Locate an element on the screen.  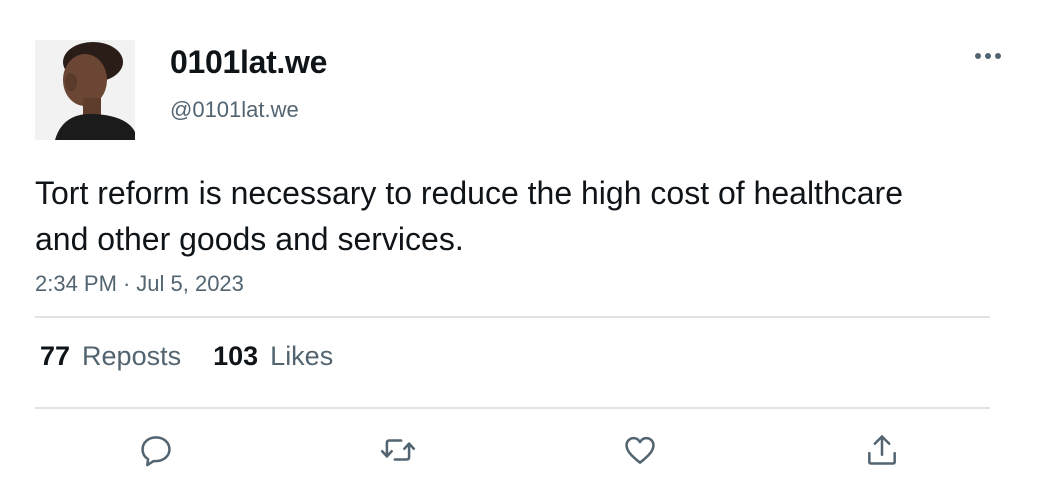
likes-label: Likes is located at coordinates (302, 356).